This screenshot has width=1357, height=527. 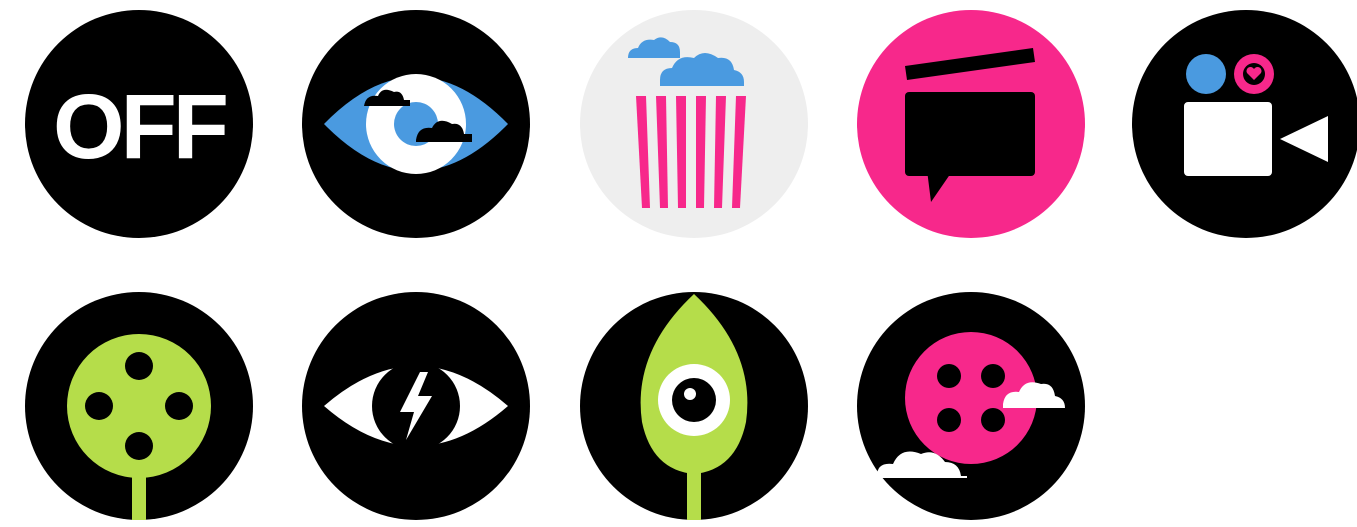 I want to click on eye-lightning-icon, so click(x=416, y=406).